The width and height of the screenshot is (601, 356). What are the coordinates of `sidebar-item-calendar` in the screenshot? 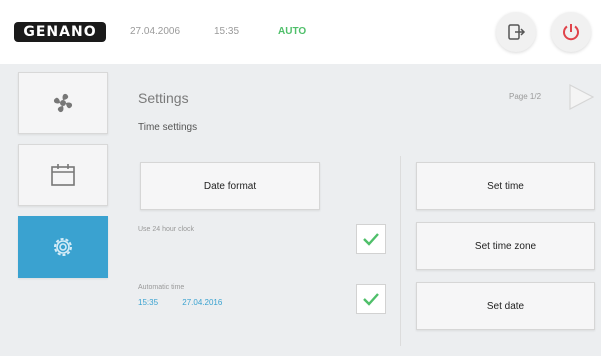 It's located at (63, 175).